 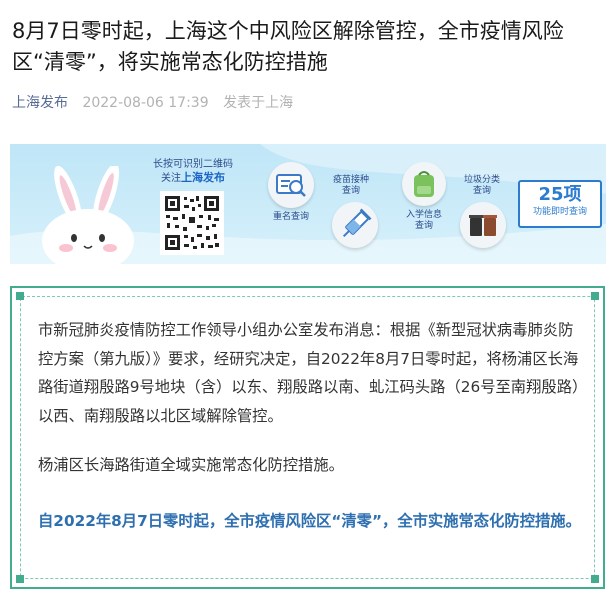 I want to click on article-meta: 上海发布 2022-08-06 17:39 发表于上海, so click(x=152, y=102).